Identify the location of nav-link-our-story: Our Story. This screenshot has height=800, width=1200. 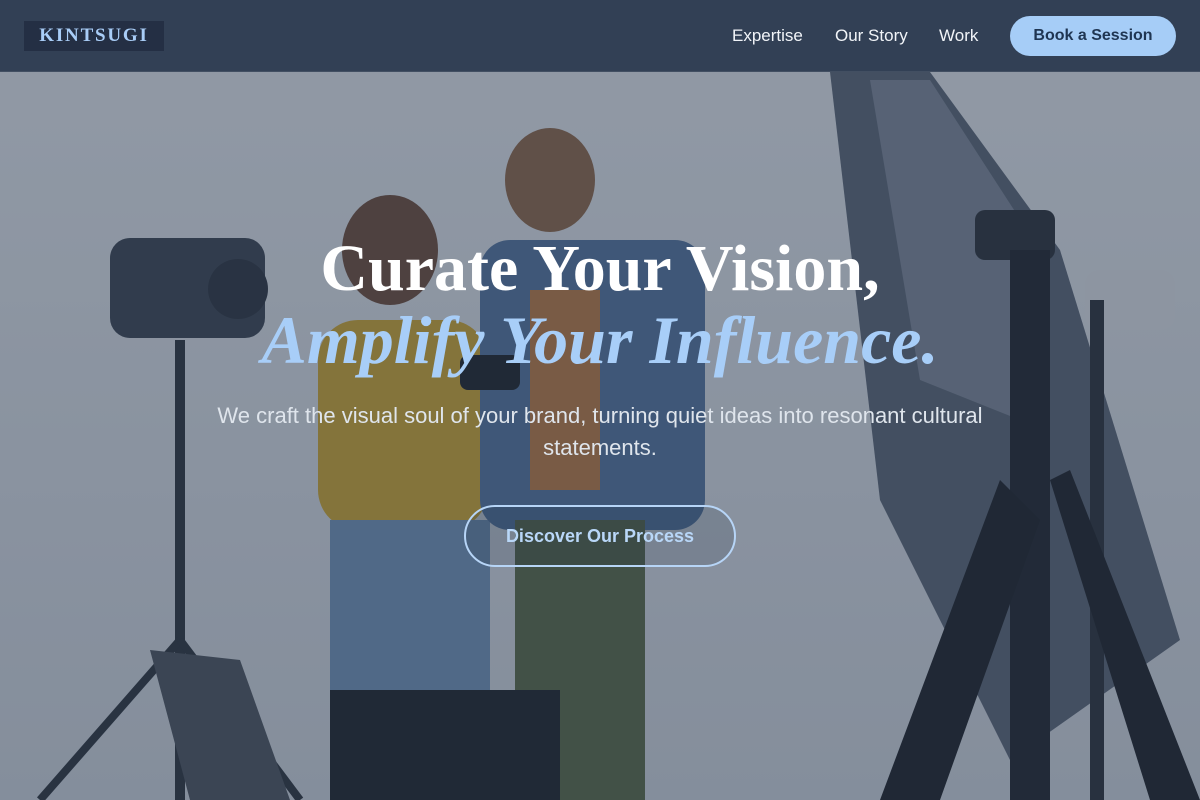
(871, 36).